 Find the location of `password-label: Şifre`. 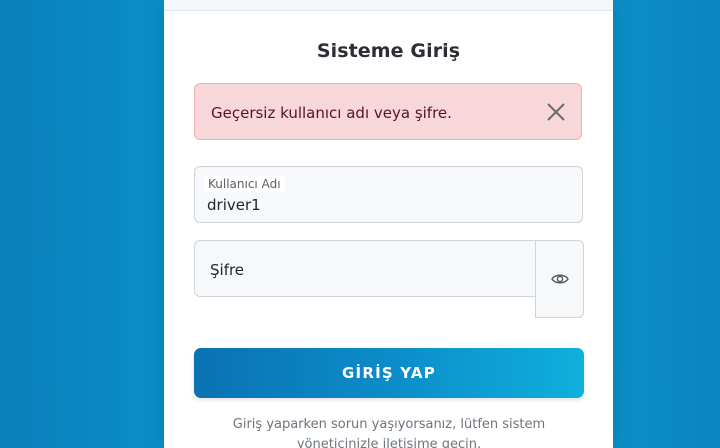

password-label: Şifre is located at coordinates (227, 270).